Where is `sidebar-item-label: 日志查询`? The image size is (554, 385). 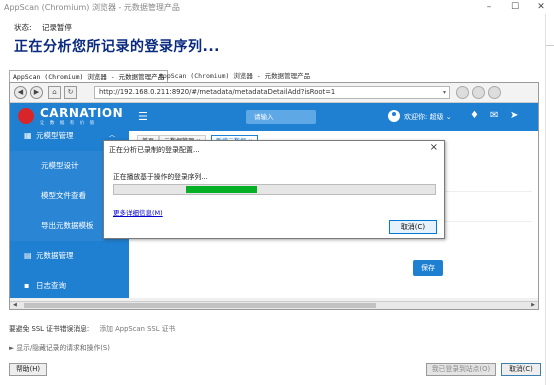 sidebar-item-label: 日志查询 is located at coordinates (51, 285).